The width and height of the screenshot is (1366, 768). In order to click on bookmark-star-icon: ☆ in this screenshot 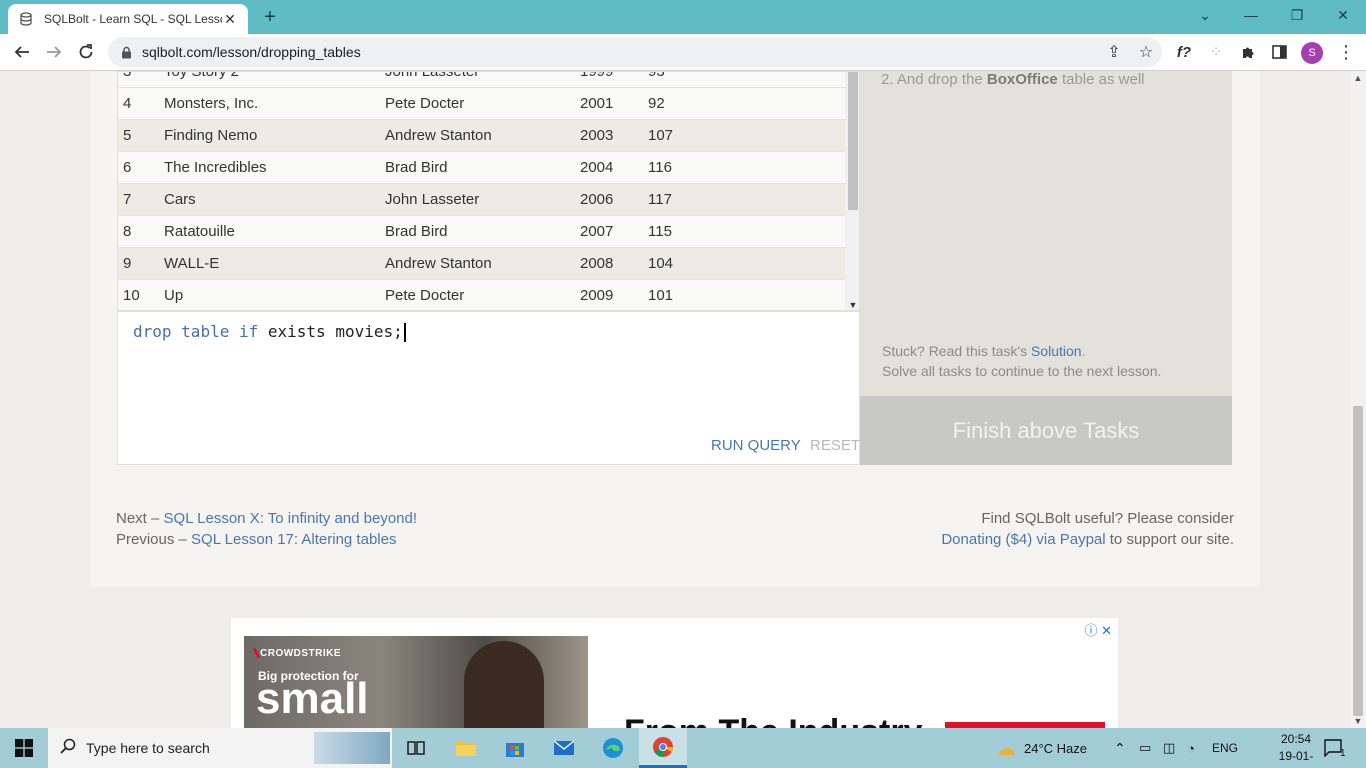, I will do `click(1146, 52)`.